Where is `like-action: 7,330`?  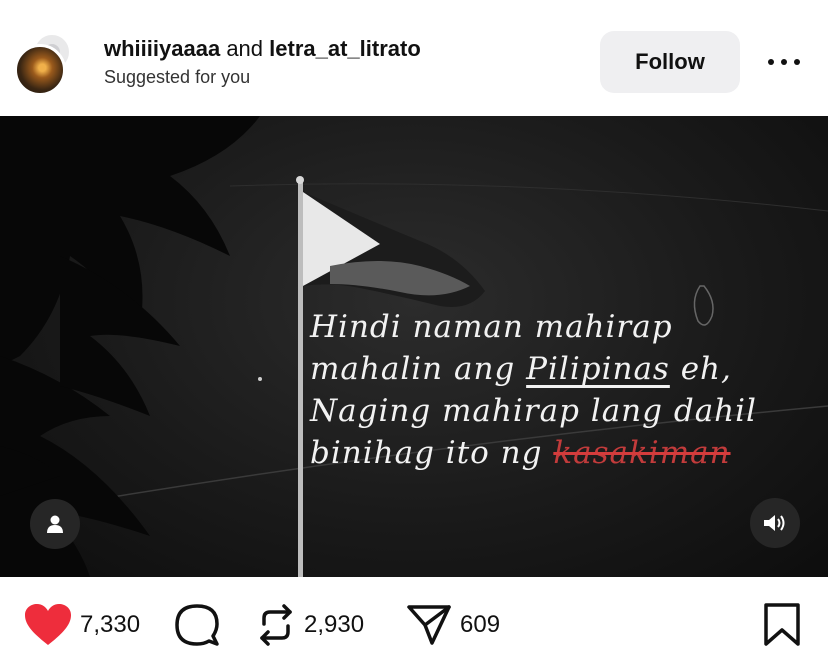
like-action: 7,330 is located at coordinates (82, 625).